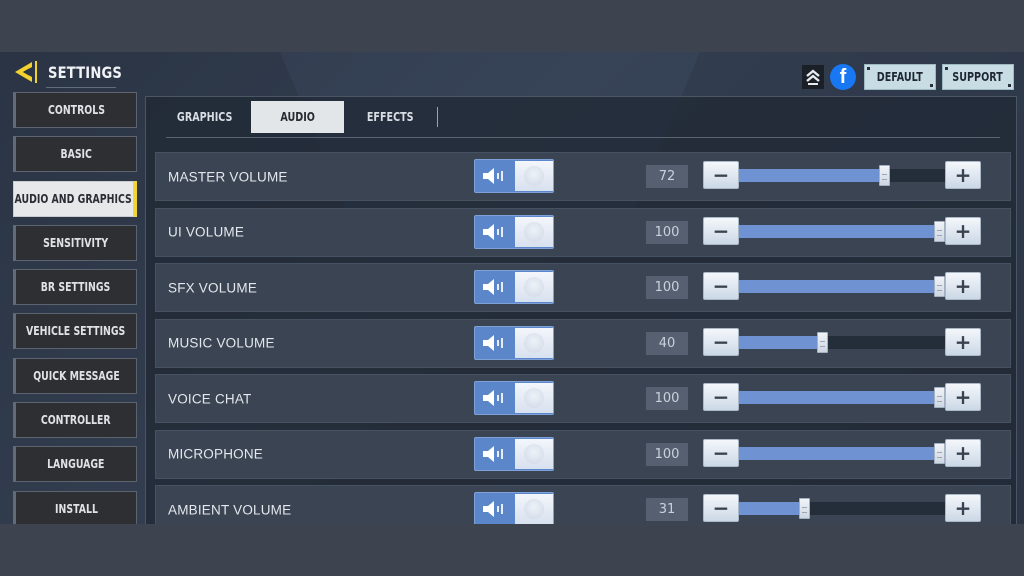 The image size is (1024, 576). What do you see at coordinates (437, 117) in the screenshot?
I see `tab-divider` at bounding box center [437, 117].